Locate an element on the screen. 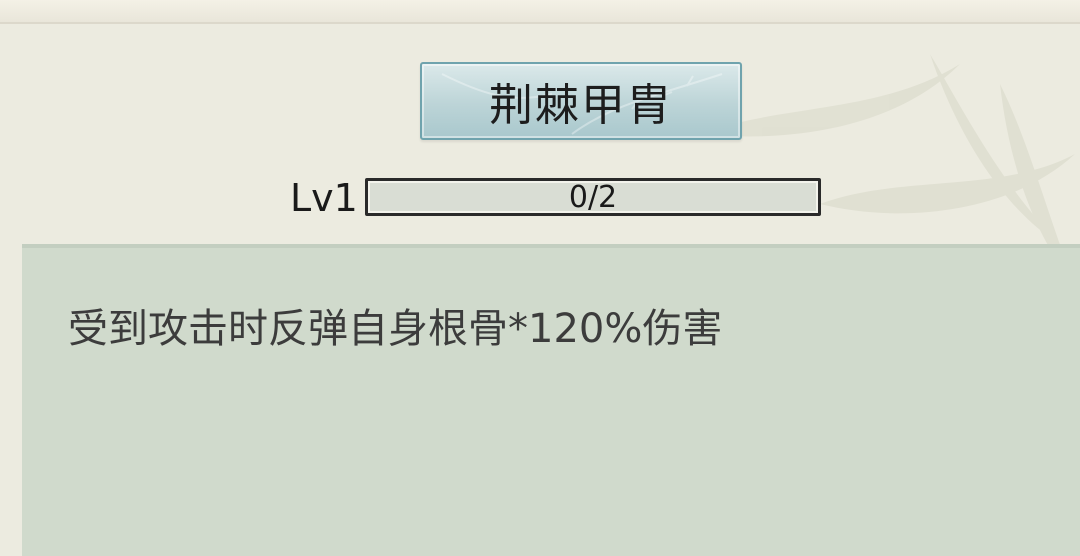  level-label: Lv1 is located at coordinates (324, 198).